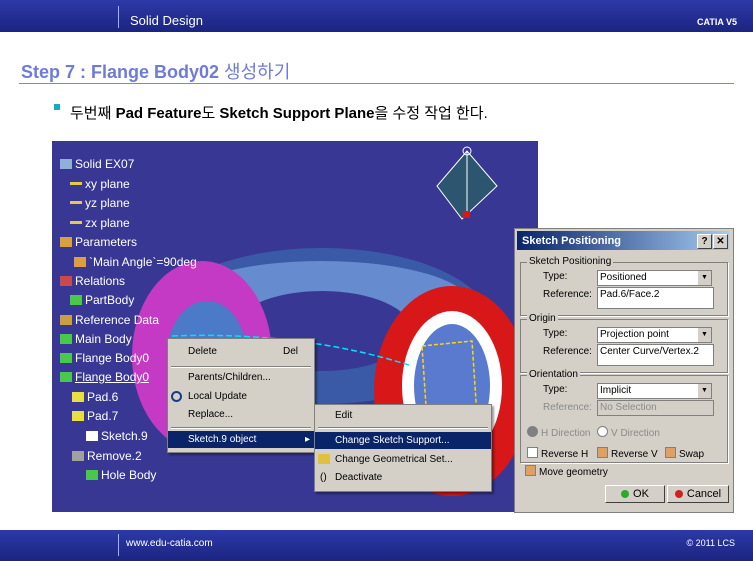  I want to click on close-button: ✕, so click(720, 241).